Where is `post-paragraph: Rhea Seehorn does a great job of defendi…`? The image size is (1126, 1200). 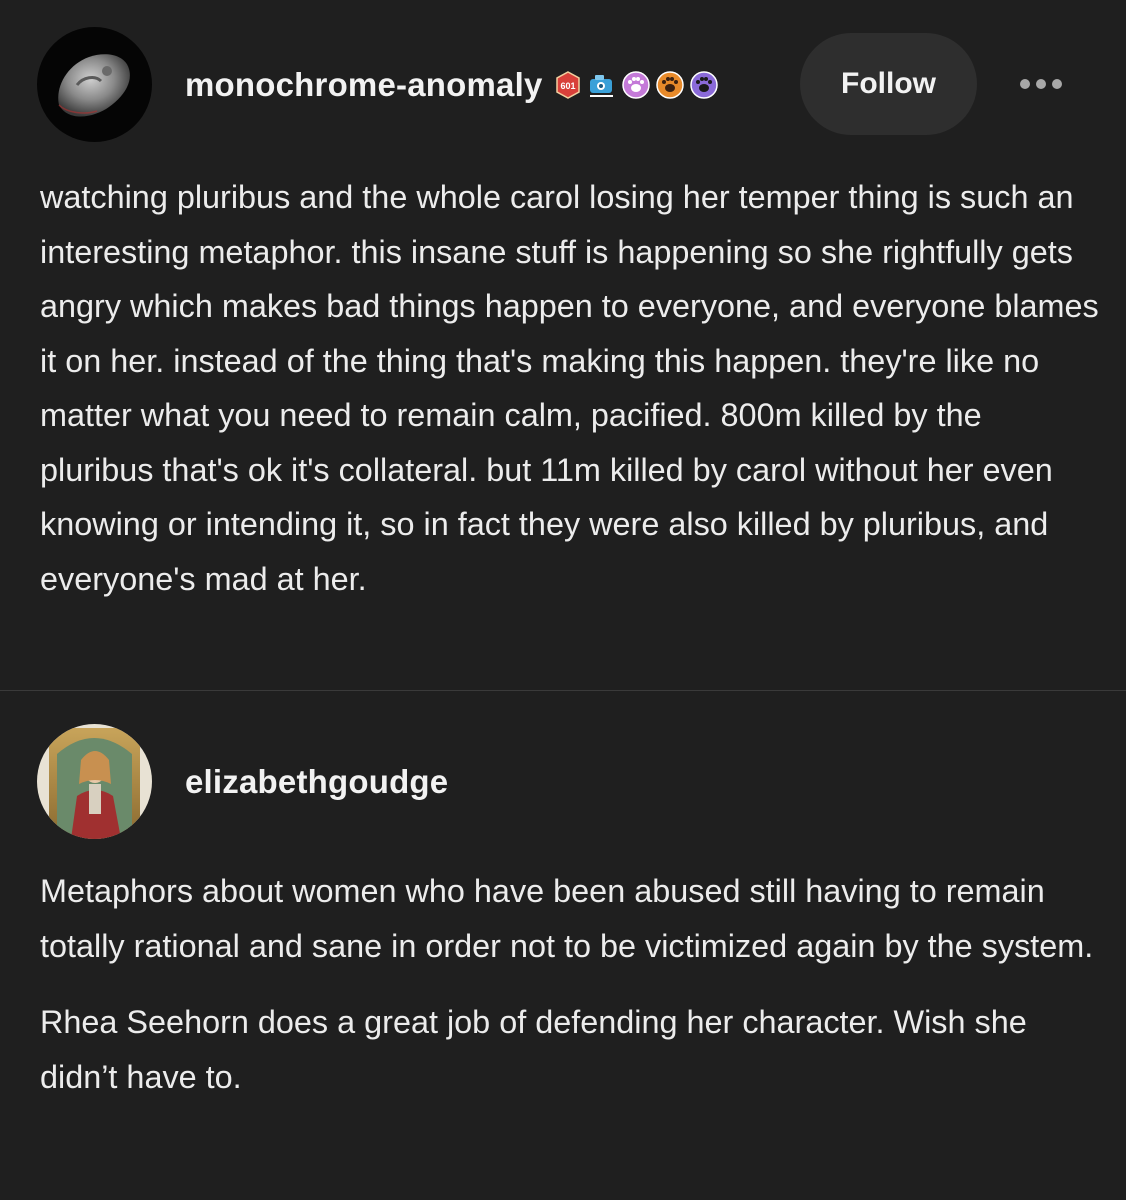
post-paragraph: Rhea Seehorn does a great job of defendi… is located at coordinates (533, 1049).